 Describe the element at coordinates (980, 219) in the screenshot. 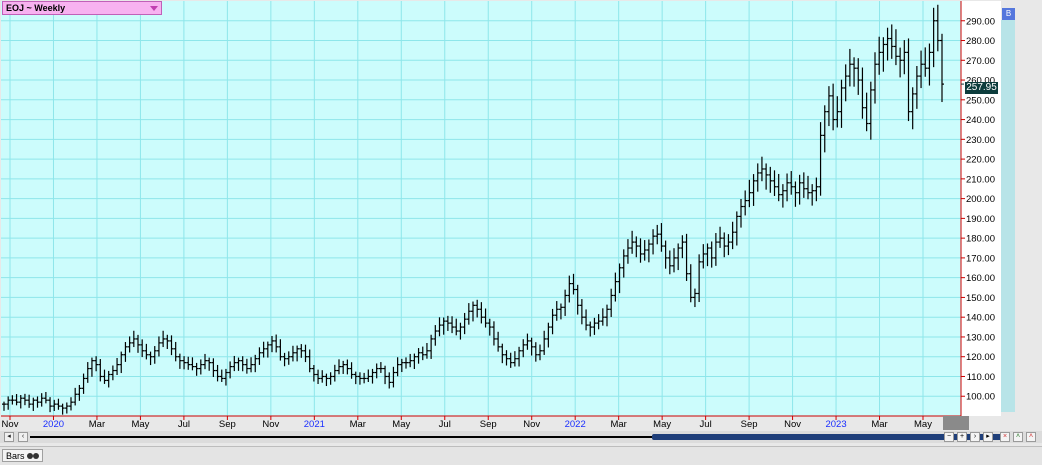

I see `y-tick-label: 190.00` at that location.